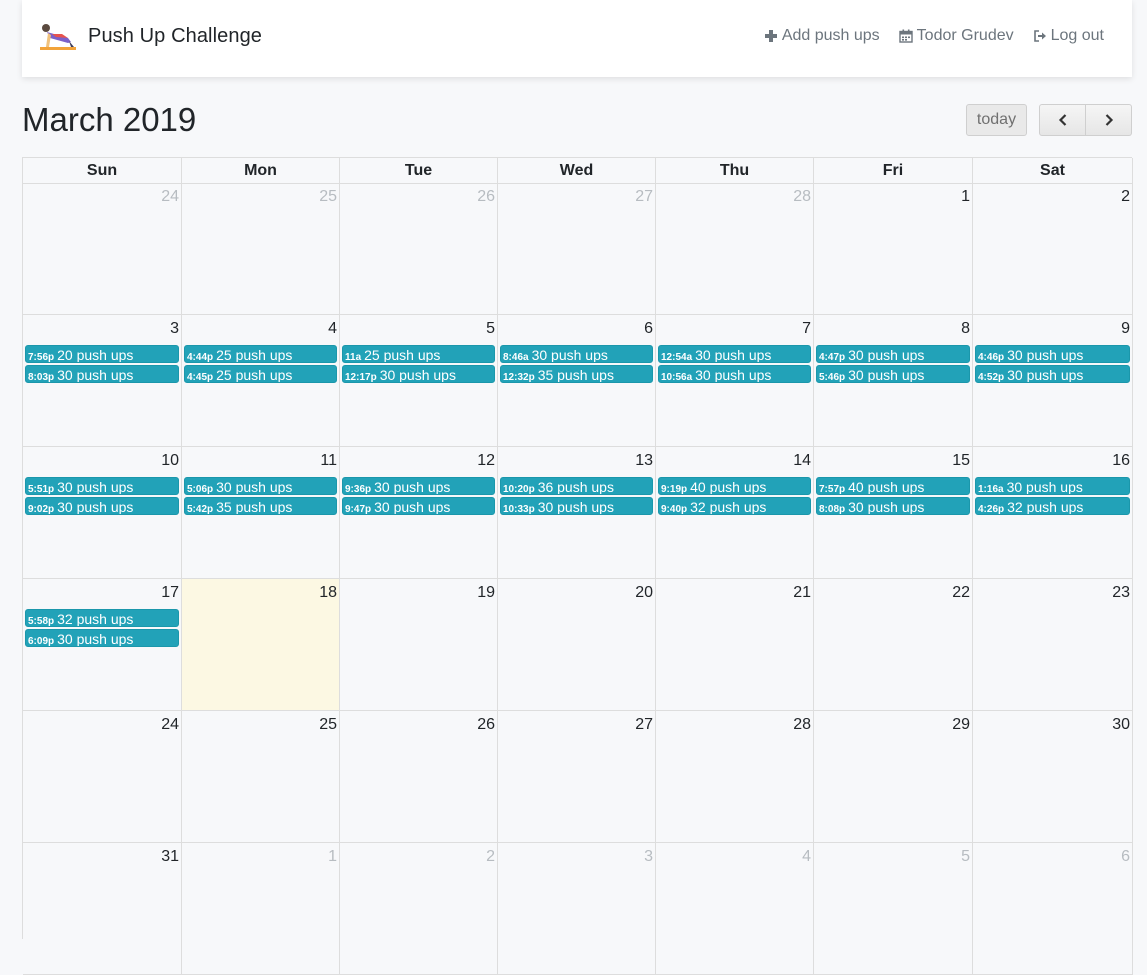 This screenshot has width=1147, height=975. I want to click on calendar-event: 12:32p 35 push ups, so click(576, 374).